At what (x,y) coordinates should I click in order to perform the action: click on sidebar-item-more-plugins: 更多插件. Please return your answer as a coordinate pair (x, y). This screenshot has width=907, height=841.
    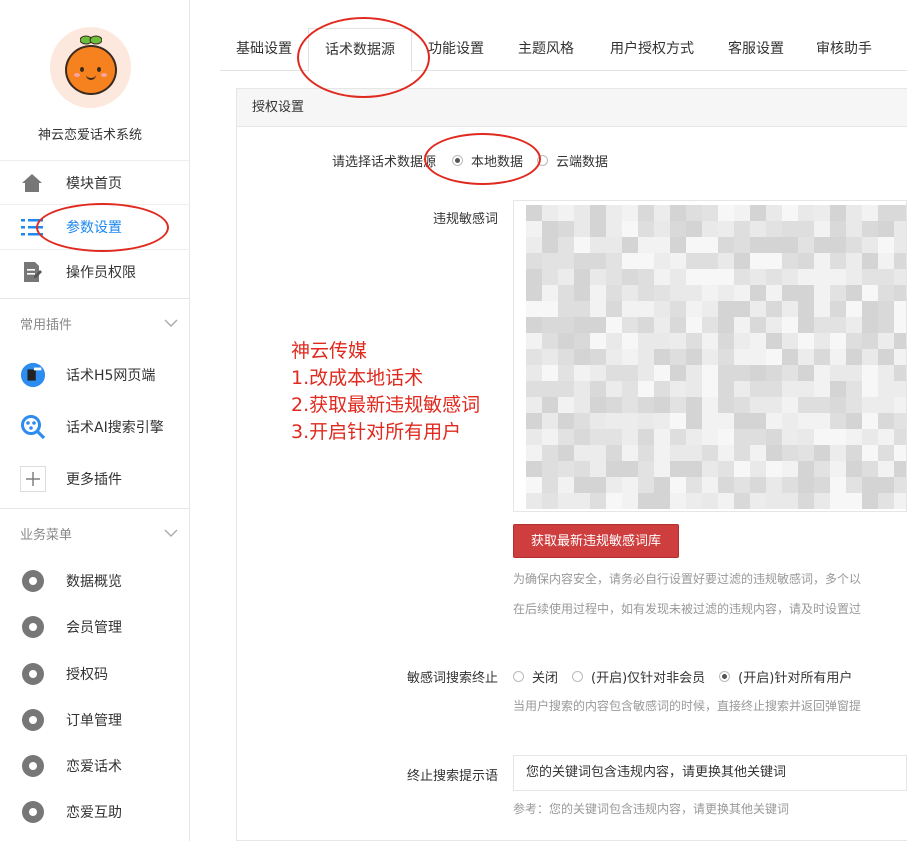
    Looking at the image, I should click on (95, 479).